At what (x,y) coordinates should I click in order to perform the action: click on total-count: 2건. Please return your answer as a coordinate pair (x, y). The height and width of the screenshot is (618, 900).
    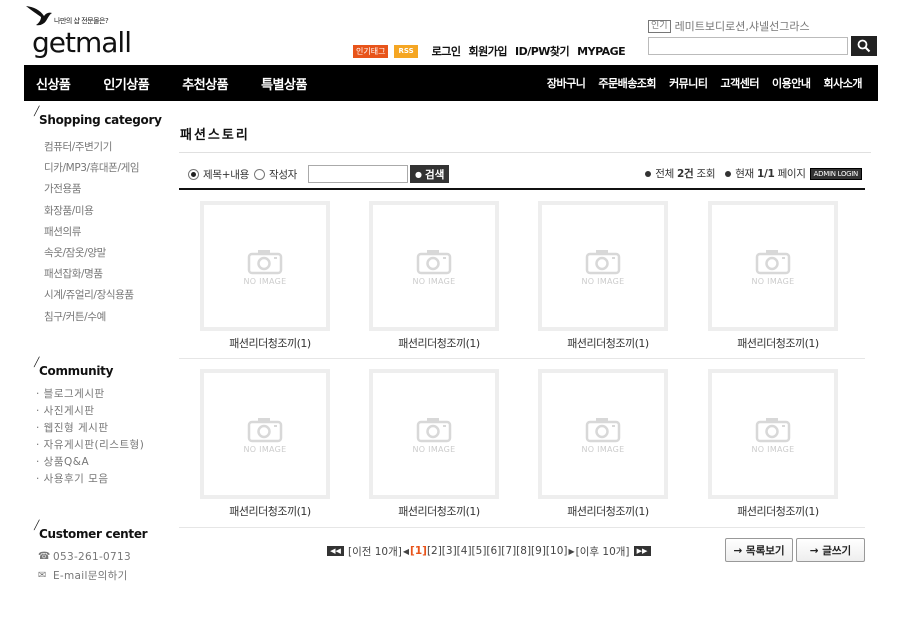
    Looking at the image, I should click on (685, 174).